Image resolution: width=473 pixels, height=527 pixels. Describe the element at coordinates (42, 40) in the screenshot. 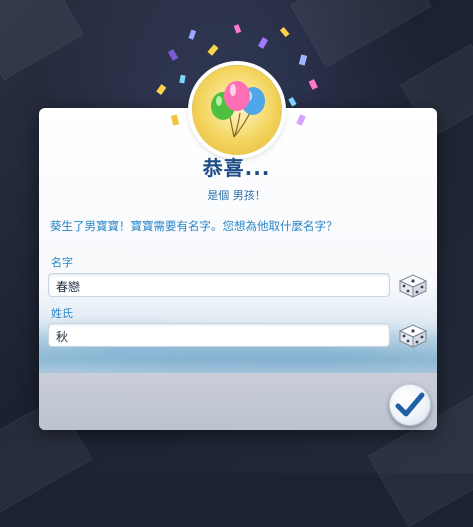

I see `background-tile` at that location.